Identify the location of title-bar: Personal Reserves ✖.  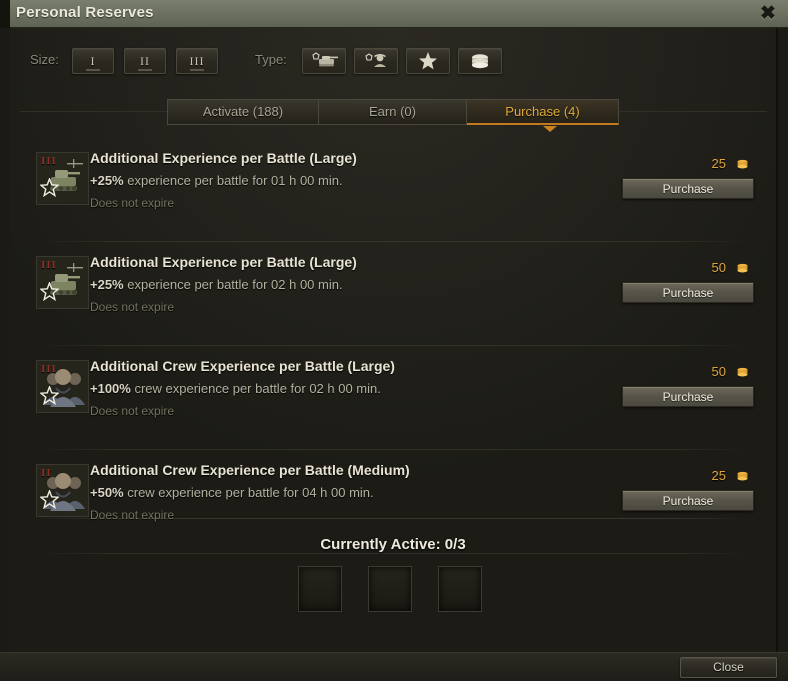
(394, 14).